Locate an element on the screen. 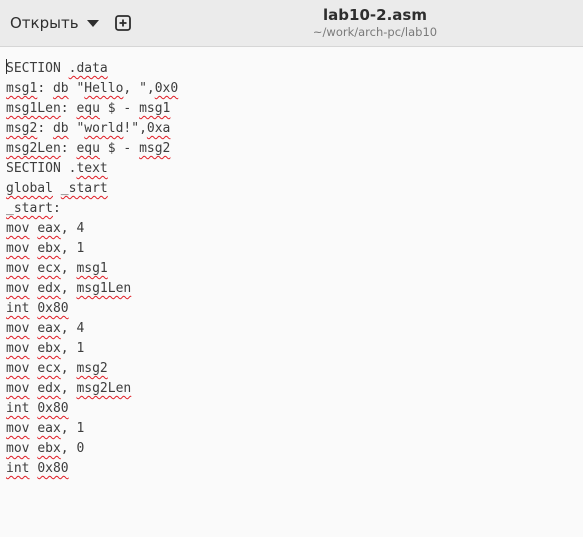 The image size is (583, 537). new-document-button is located at coordinates (123, 23).